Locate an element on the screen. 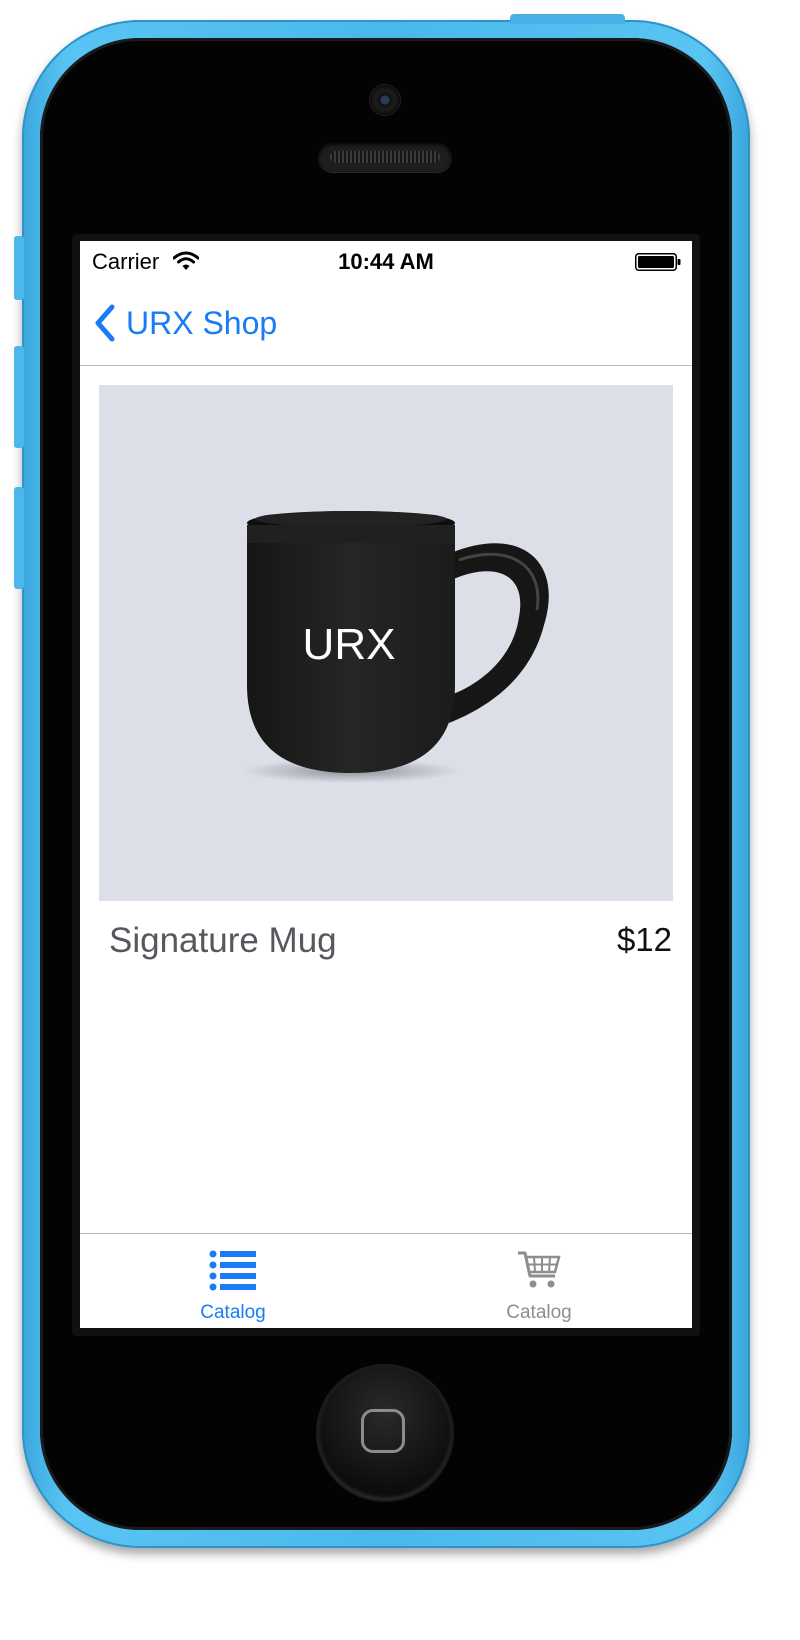 Image resolution: width=800 pixels, height=1640 pixels. home-button is located at coordinates (385, 1433).